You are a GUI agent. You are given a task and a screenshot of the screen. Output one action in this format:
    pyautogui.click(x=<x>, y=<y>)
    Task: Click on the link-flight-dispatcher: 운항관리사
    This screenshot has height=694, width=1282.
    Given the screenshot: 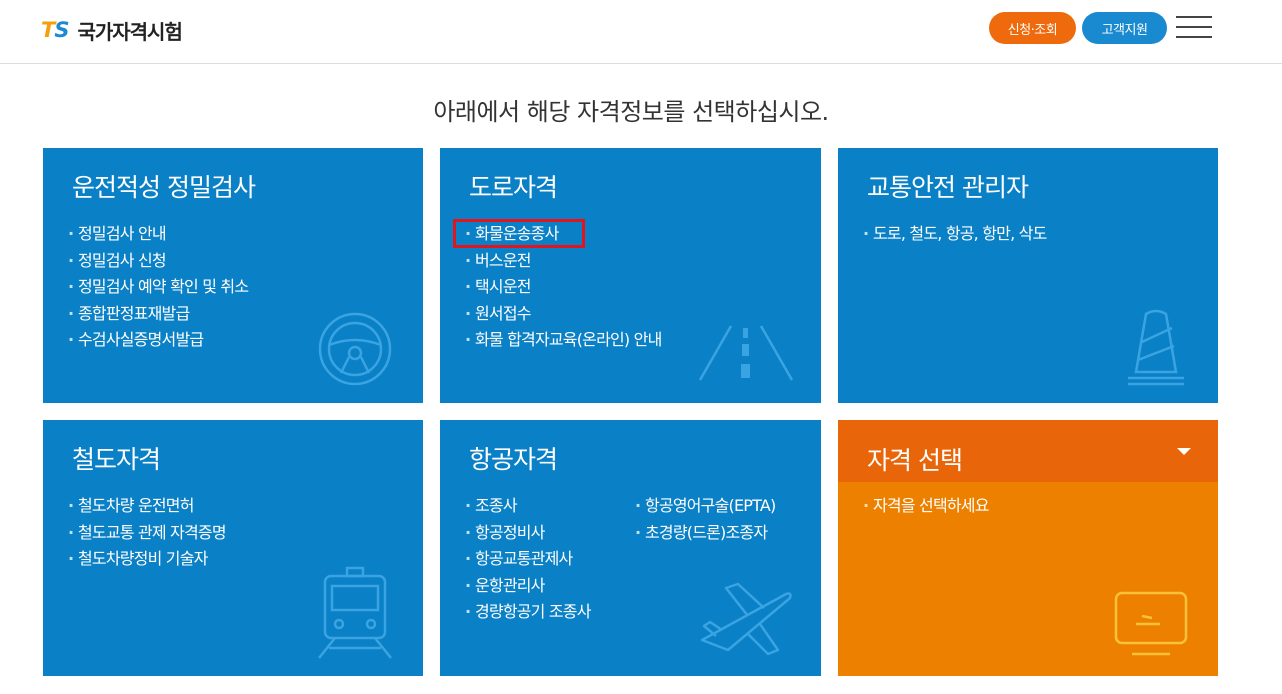 What is the action you would take?
    pyautogui.click(x=528, y=586)
    